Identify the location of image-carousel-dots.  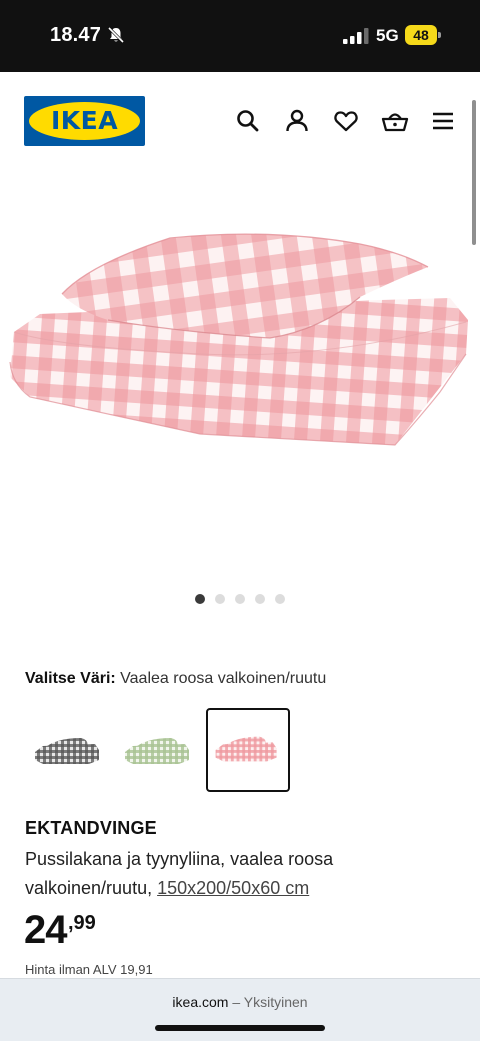
(240, 600).